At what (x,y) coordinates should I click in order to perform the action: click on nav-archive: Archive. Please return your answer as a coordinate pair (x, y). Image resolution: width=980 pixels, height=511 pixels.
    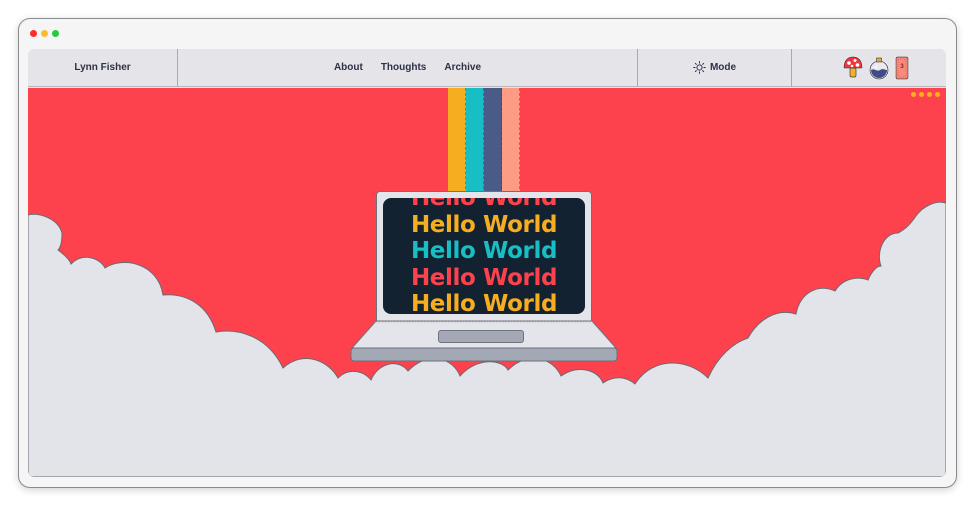
    Looking at the image, I should click on (462, 67).